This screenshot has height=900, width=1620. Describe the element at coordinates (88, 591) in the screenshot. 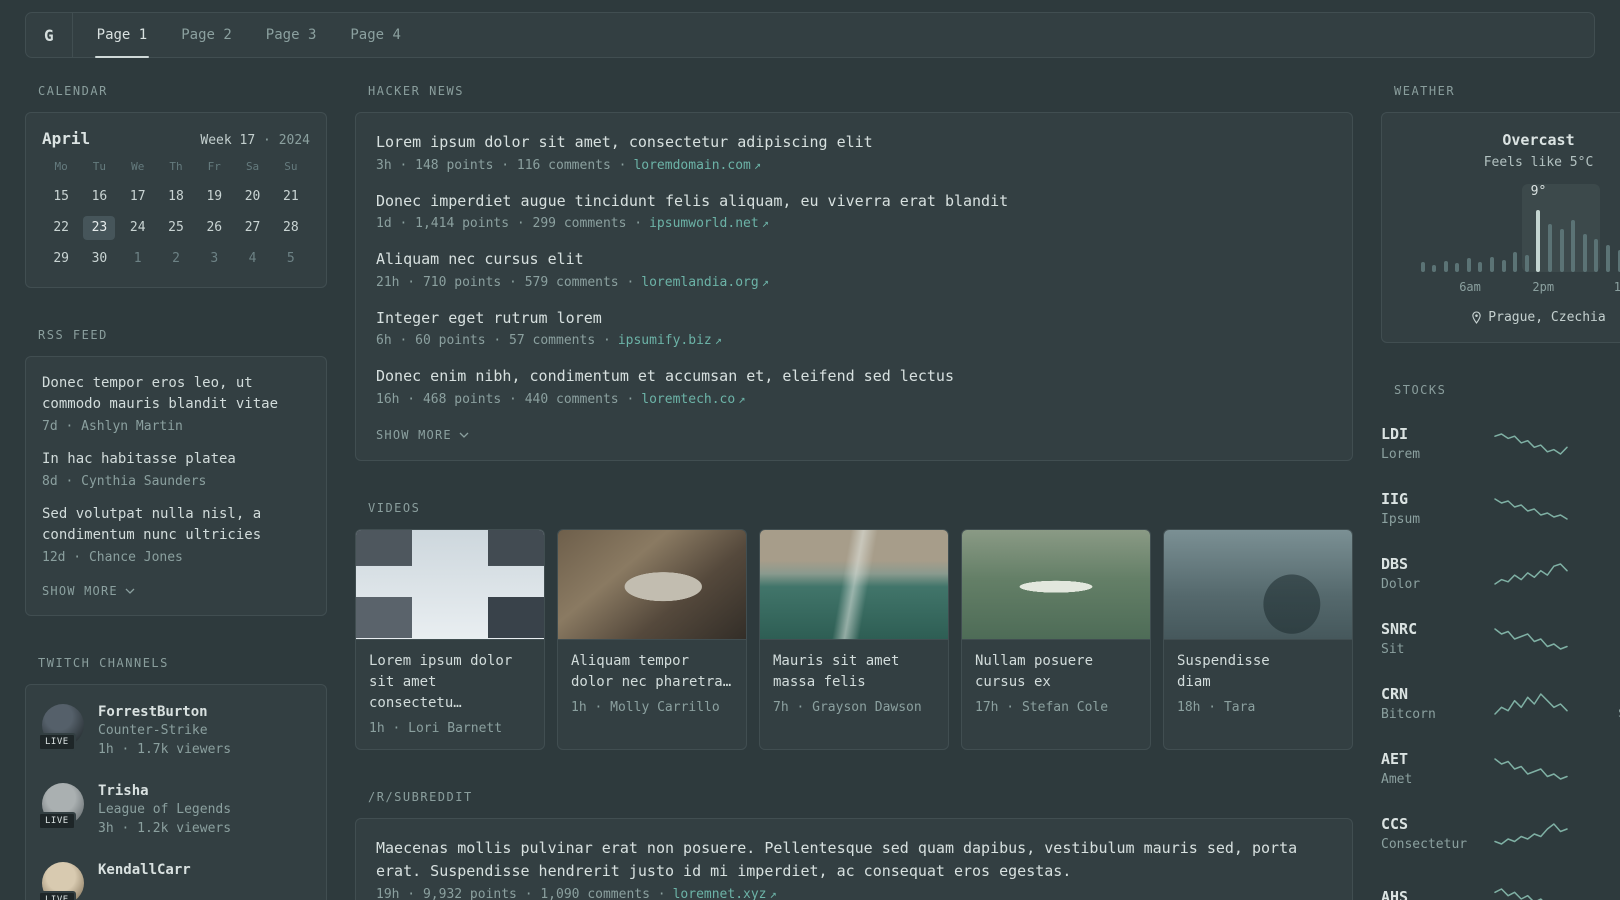

I see `rss-show-more-button: SHOW MORE` at that location.